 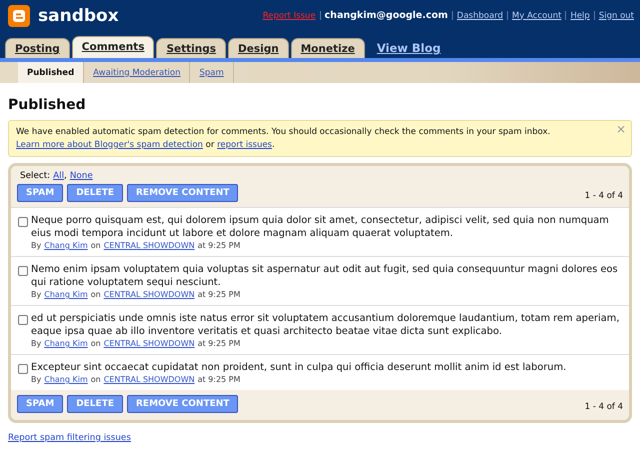 What do you see at coordinates (109, 145) in the screenshot?
I see `learn-more-link: Learn more about Blogger's spam detection` at bounding box center [109, 145].